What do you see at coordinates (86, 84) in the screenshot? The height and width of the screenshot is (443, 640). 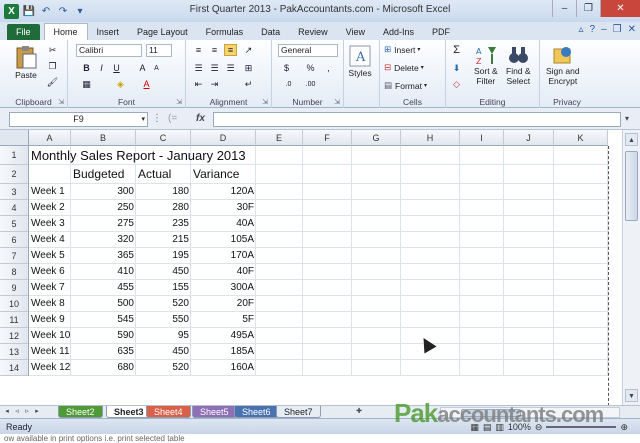 I see `borders-icon: ▦` at bounding box center [86, 84].